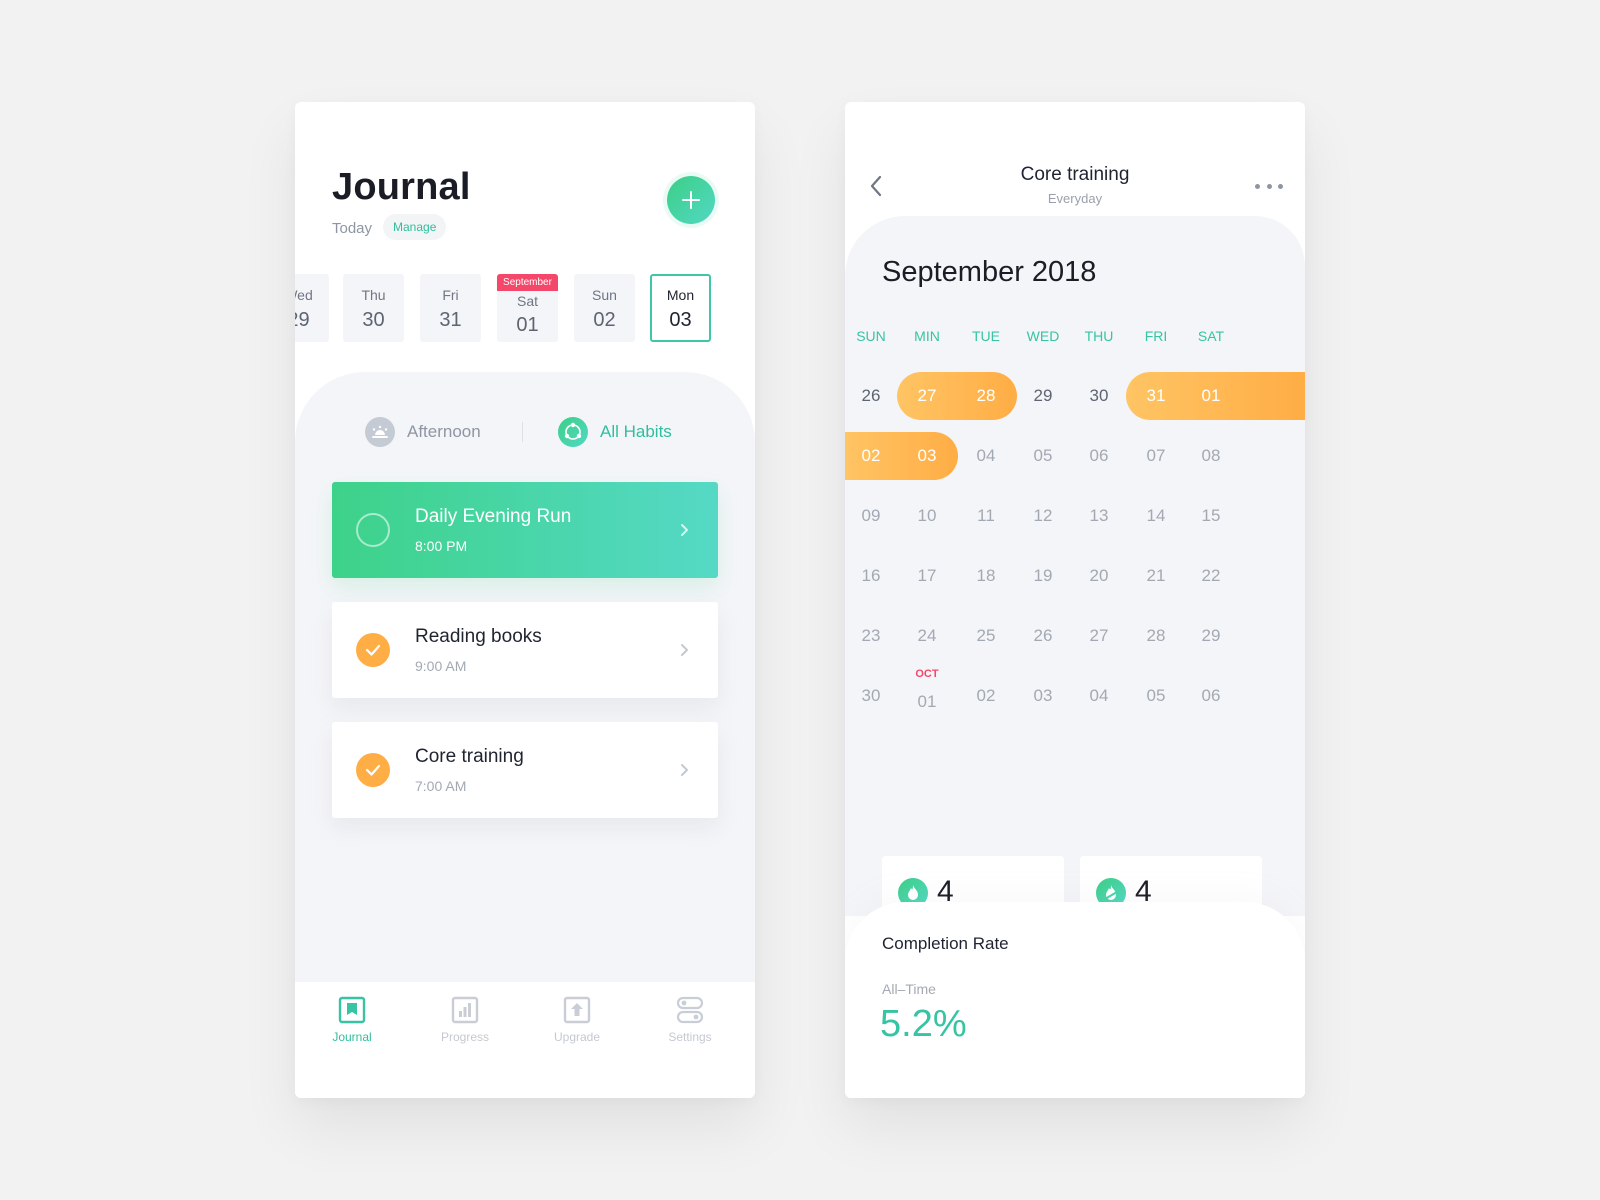 The image size is (1600, 1200). Describe the element at coordinates (1156, 396) in the screenshot. I see `calendar-day: 31` at that location.